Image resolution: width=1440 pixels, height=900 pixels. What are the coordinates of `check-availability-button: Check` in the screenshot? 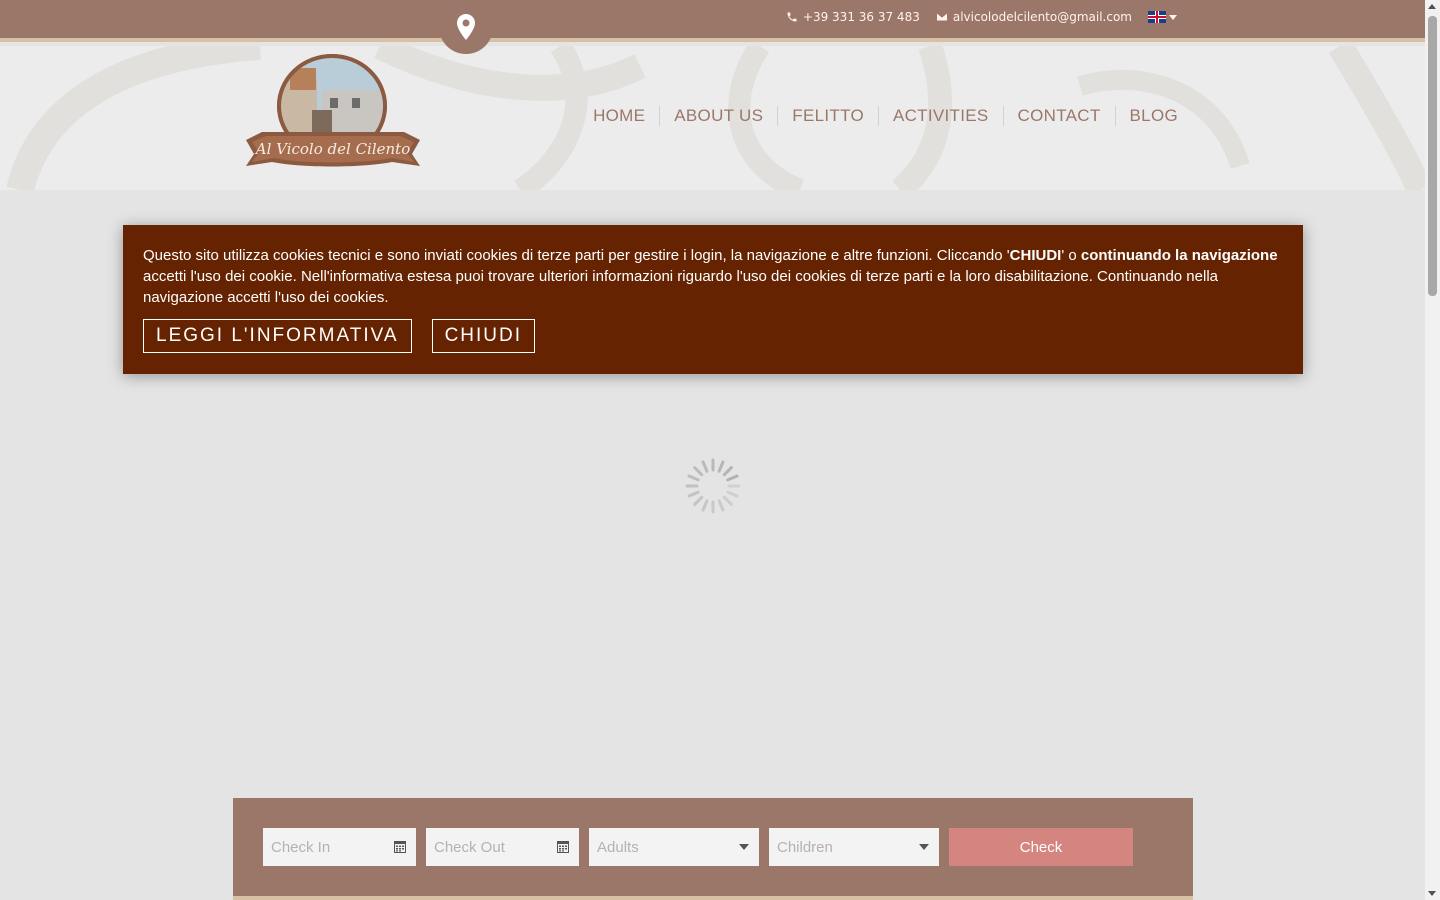 It's located at (1041, 847).